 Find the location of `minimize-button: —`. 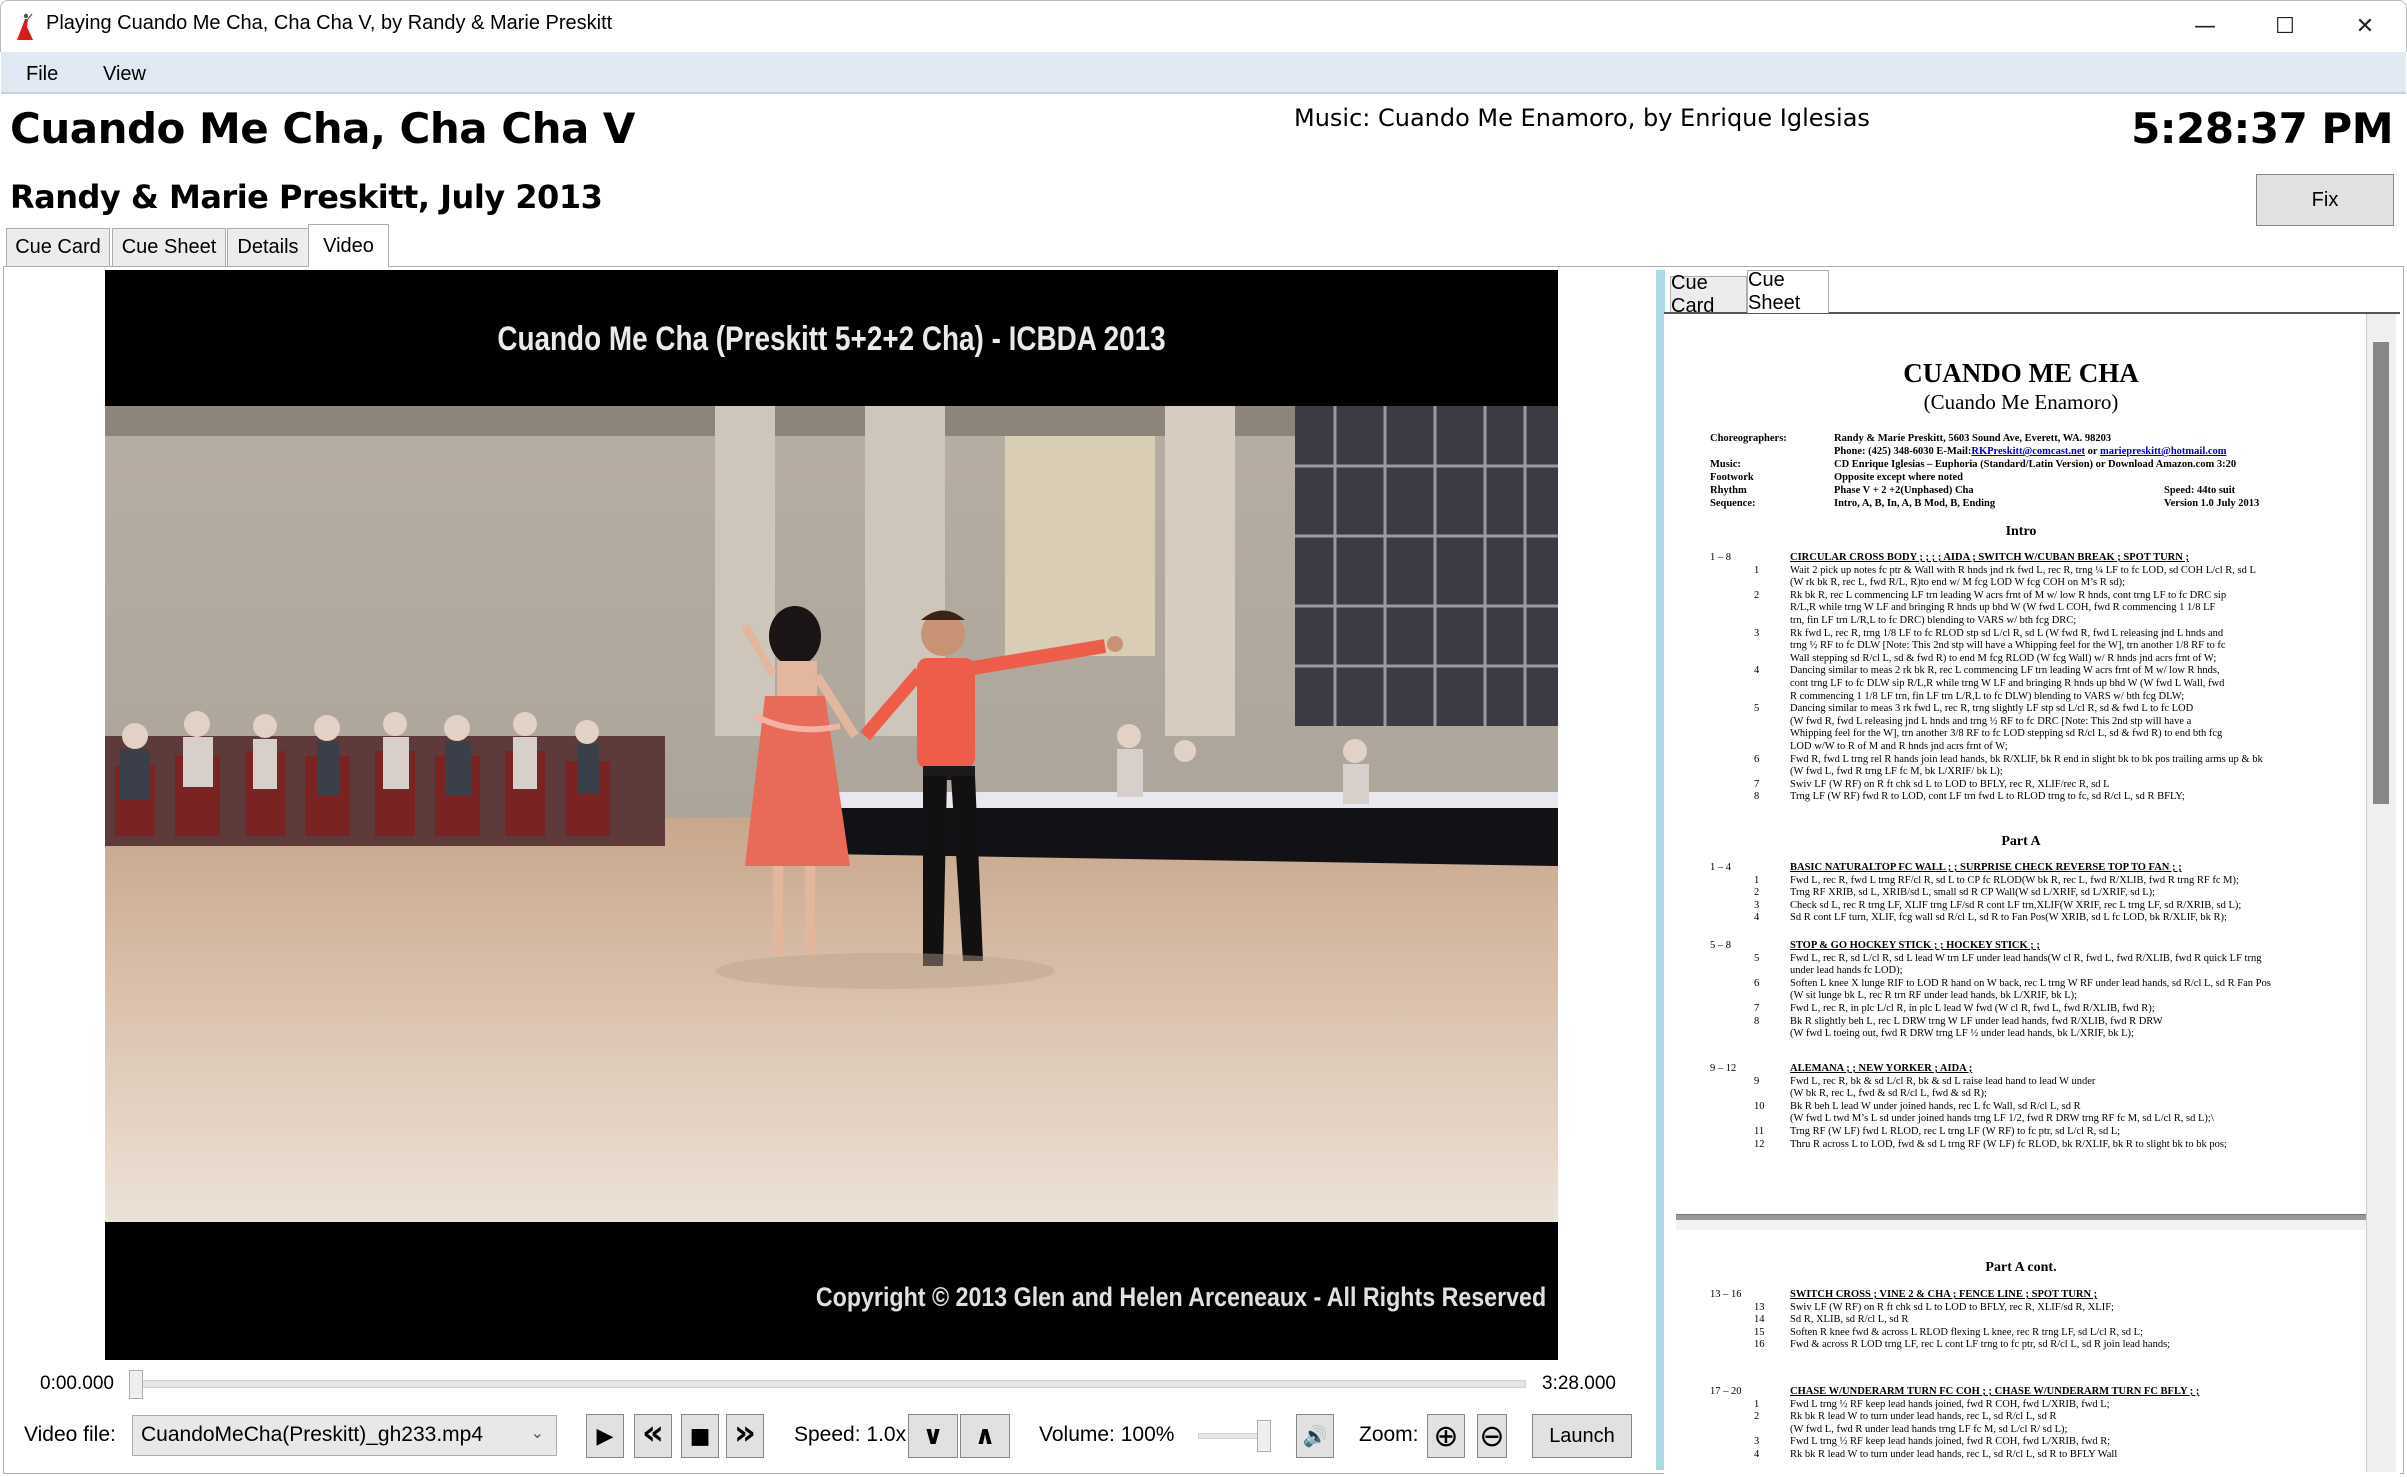

minimize-button: — is located at coordinates (2205, 26).